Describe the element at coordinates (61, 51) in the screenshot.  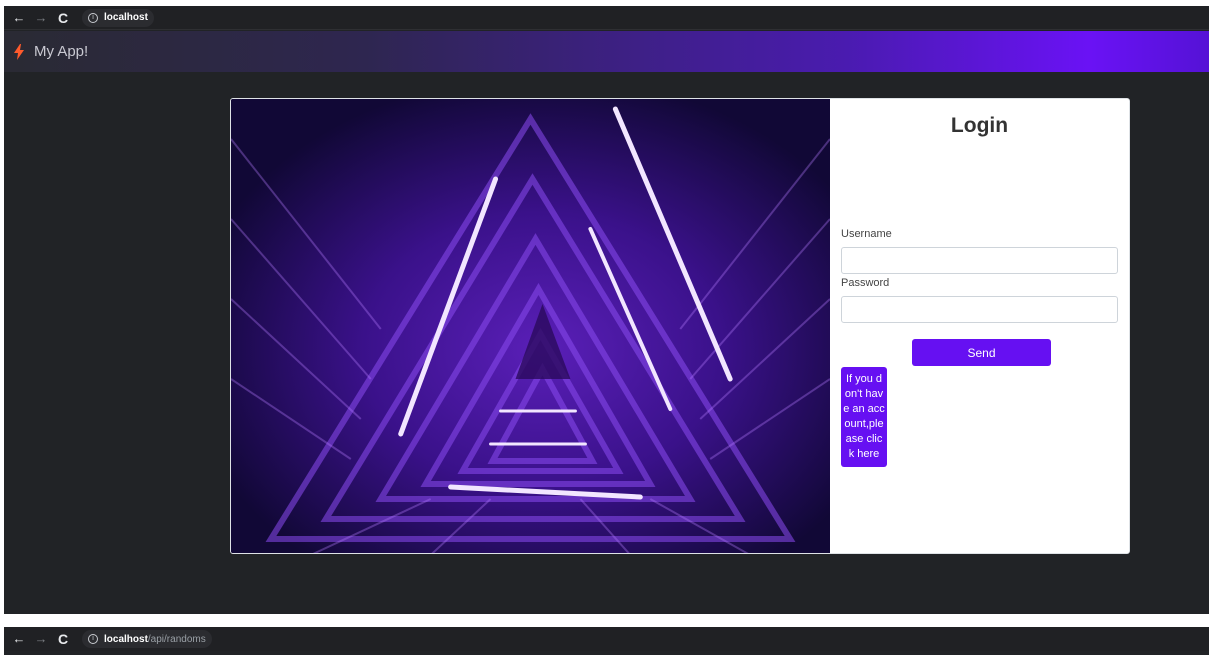
I see `app-brand: My App!` at that location.